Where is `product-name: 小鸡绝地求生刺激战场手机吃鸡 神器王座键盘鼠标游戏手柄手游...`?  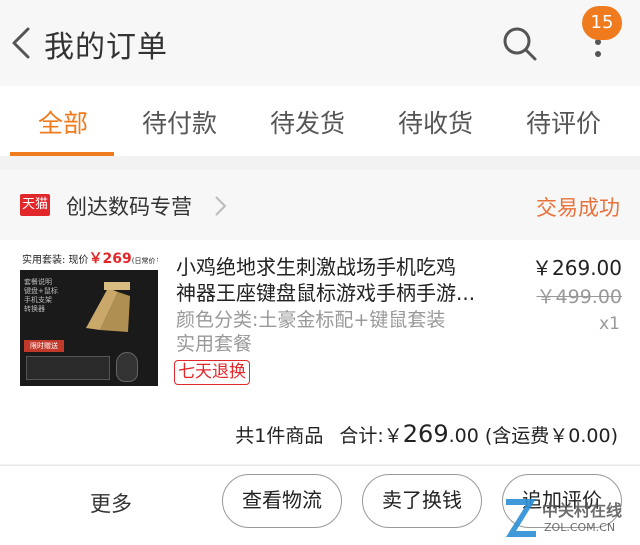
product-name: 小鸡绝地求生刺激战场手机吃鸡 神器王座键盘鼠标游戏手柄手游... is located at coordinates (336, 280).